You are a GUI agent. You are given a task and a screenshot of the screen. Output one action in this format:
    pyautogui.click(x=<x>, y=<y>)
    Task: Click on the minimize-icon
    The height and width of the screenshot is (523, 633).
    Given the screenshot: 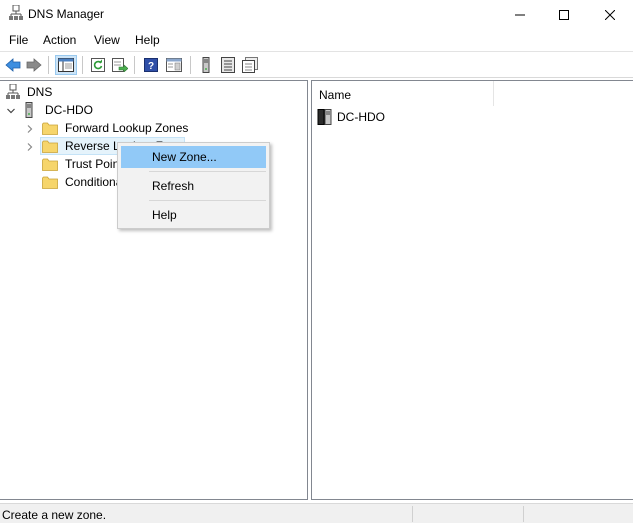 What is the action you would take?
    pyautogui.click(x=520, y=14)
    